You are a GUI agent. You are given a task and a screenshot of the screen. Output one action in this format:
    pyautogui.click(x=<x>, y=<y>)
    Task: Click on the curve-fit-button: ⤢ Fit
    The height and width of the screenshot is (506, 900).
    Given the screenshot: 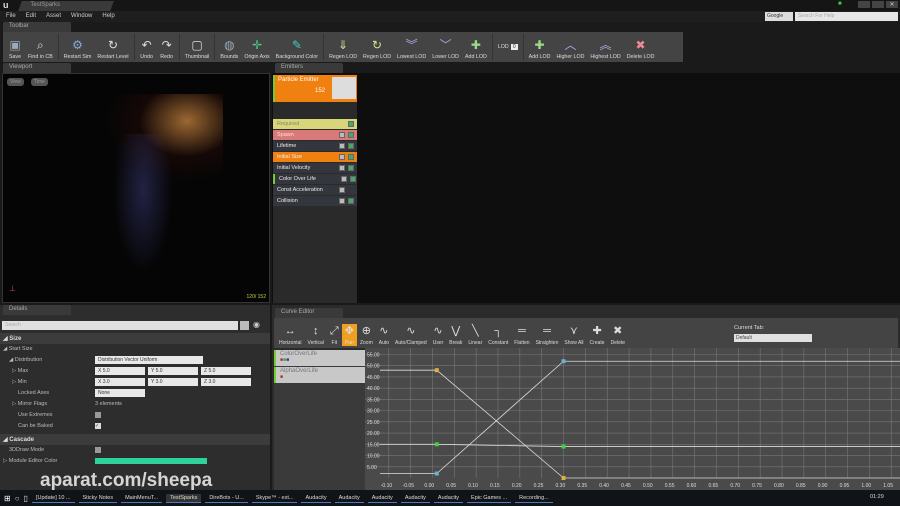 What is the action you would take?
    pyautogui.click(x=334, y=335)
    